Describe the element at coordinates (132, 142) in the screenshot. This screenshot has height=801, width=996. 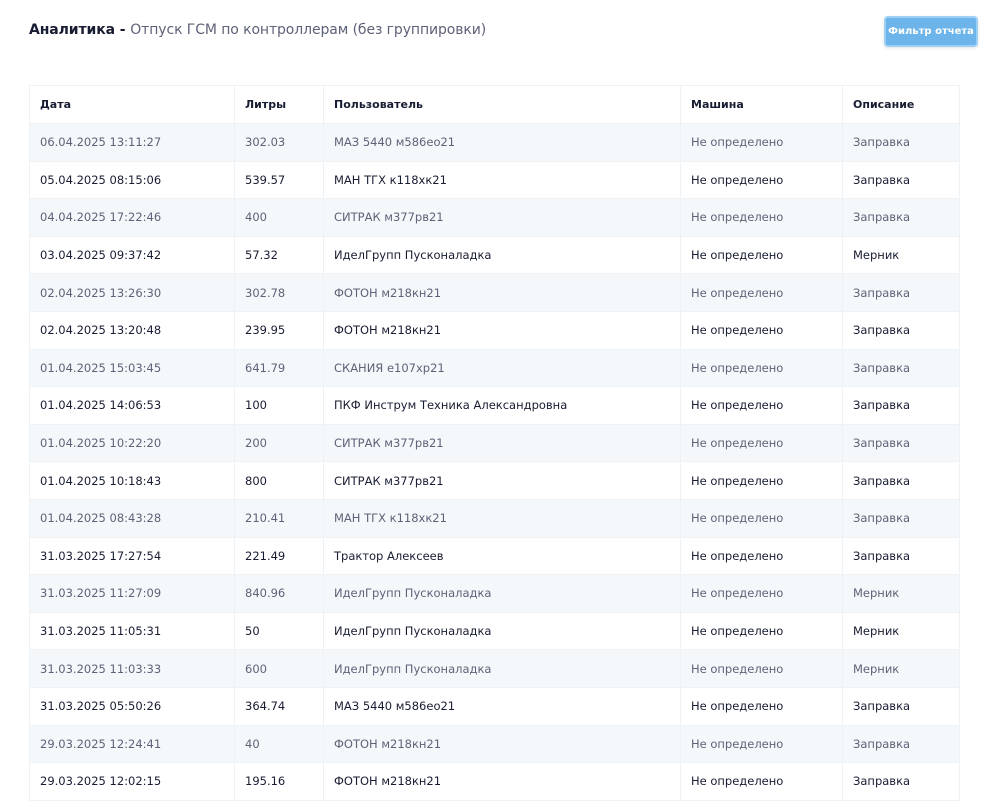
I see `cell-date: 06.04.2025 13:11:27` at that location.